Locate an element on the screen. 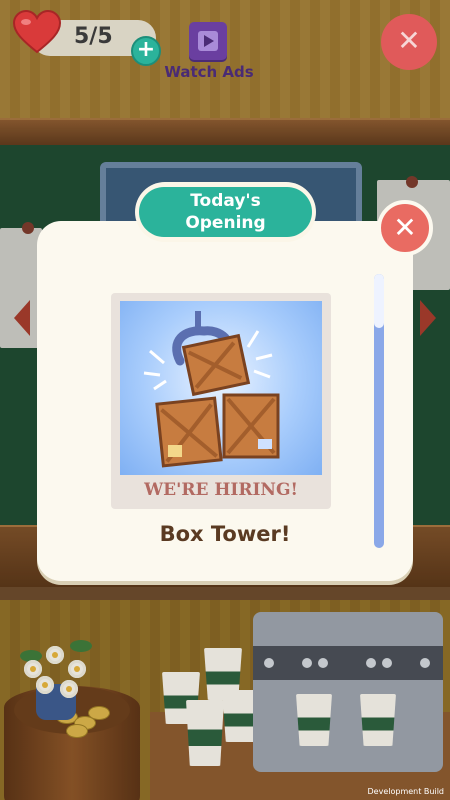 This screenshot has height=800, width=450. hiring-caption: WE'RE HIRING! is located at coordinates (221, 490).